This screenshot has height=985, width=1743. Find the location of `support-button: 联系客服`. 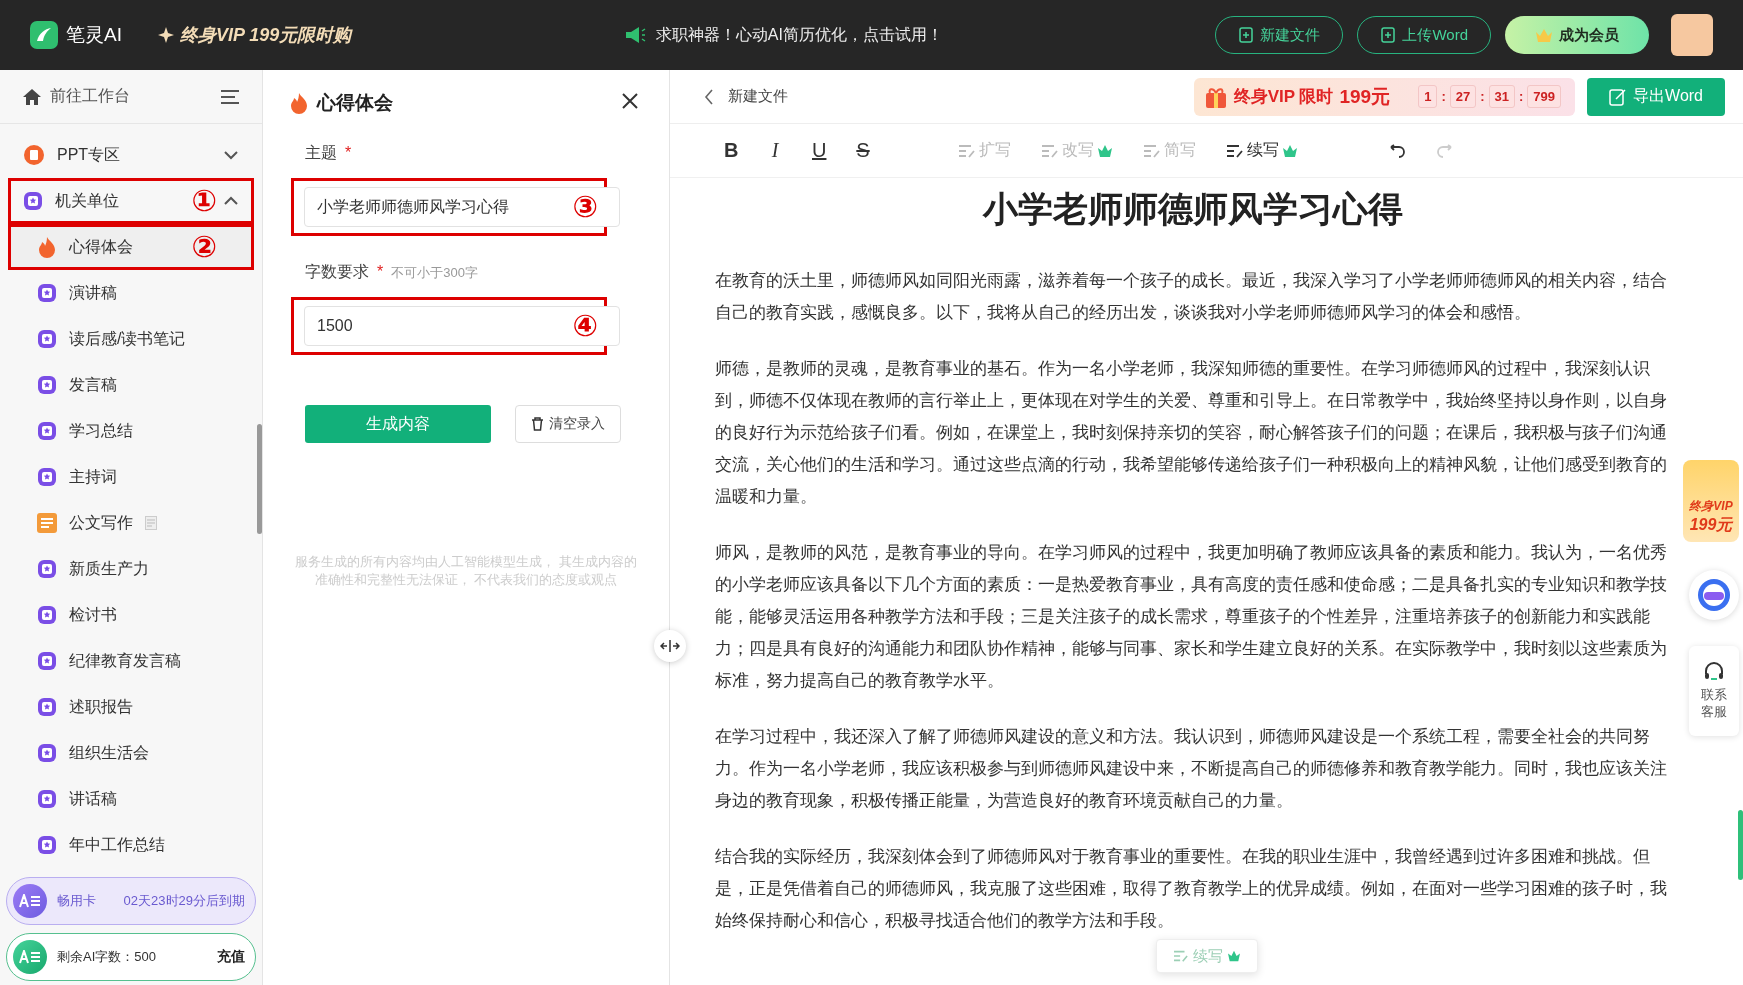

support-button: 联系客服 is located at coordinates (1714, 691).